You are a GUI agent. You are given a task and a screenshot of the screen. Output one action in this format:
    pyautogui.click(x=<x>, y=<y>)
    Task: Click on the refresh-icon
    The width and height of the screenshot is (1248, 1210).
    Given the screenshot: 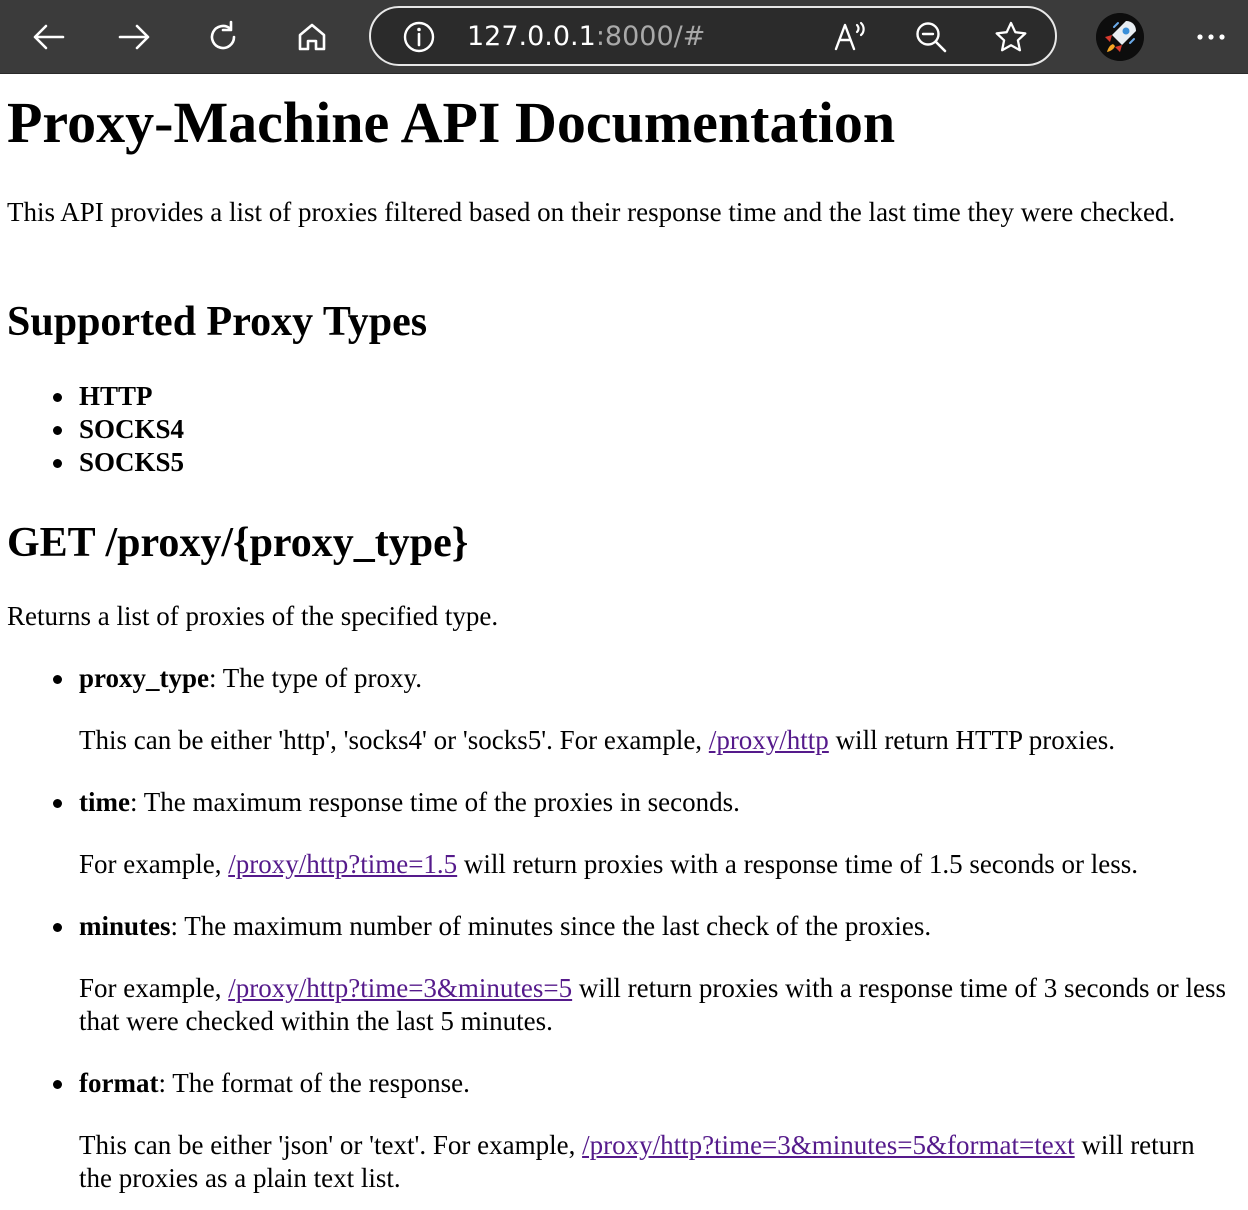 What is the action you would take?
    pyautogui.click(x=223, y=37)
    